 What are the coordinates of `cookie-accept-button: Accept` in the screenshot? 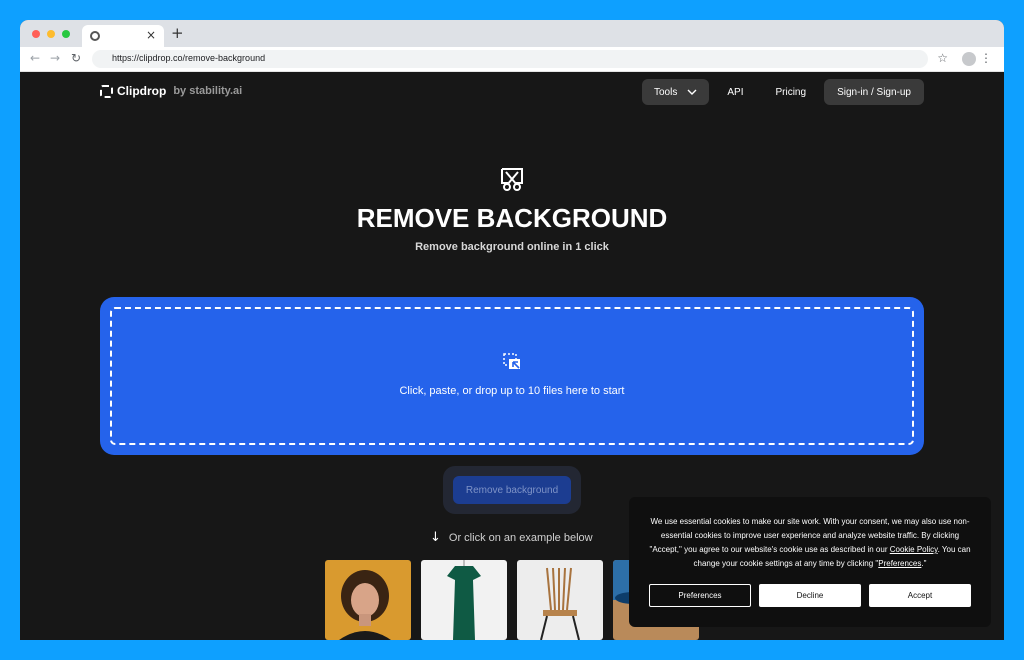 It's located at (920, 595).